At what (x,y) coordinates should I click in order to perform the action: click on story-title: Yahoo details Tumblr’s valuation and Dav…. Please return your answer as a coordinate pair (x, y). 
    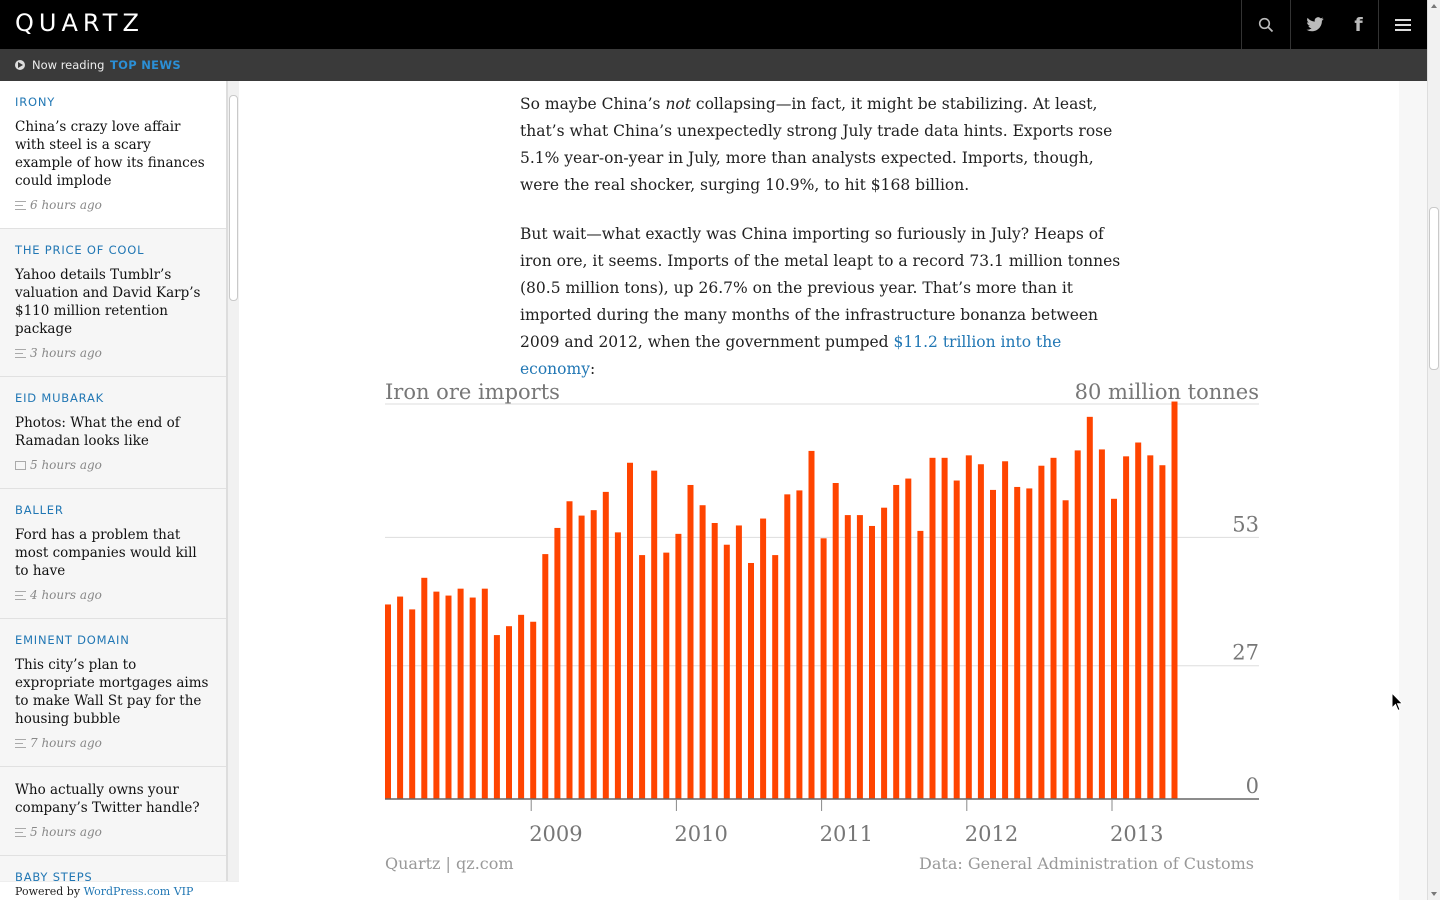
    Looking at the image, I should click on (113, 302).